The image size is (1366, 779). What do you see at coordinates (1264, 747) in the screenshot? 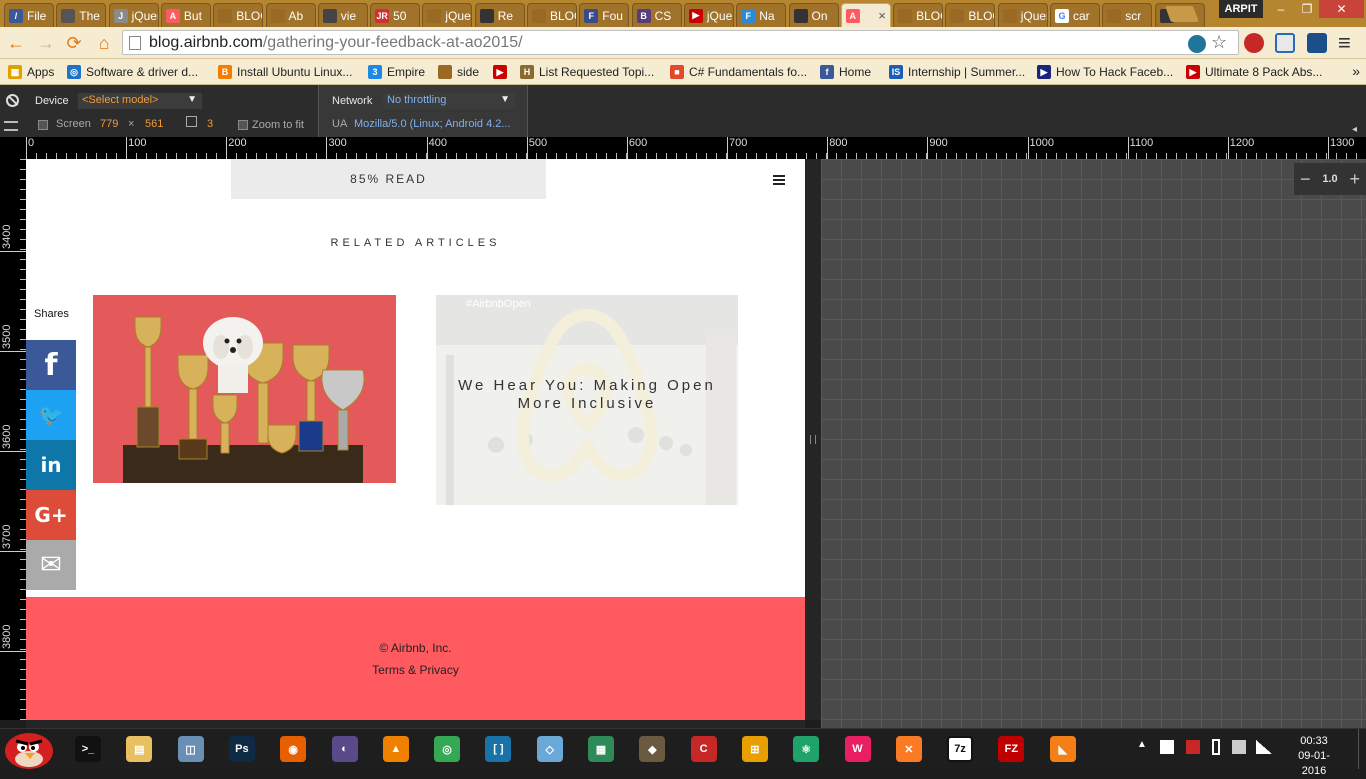
I see `wifi-signal-icon` at bounding box center [1264, 747].